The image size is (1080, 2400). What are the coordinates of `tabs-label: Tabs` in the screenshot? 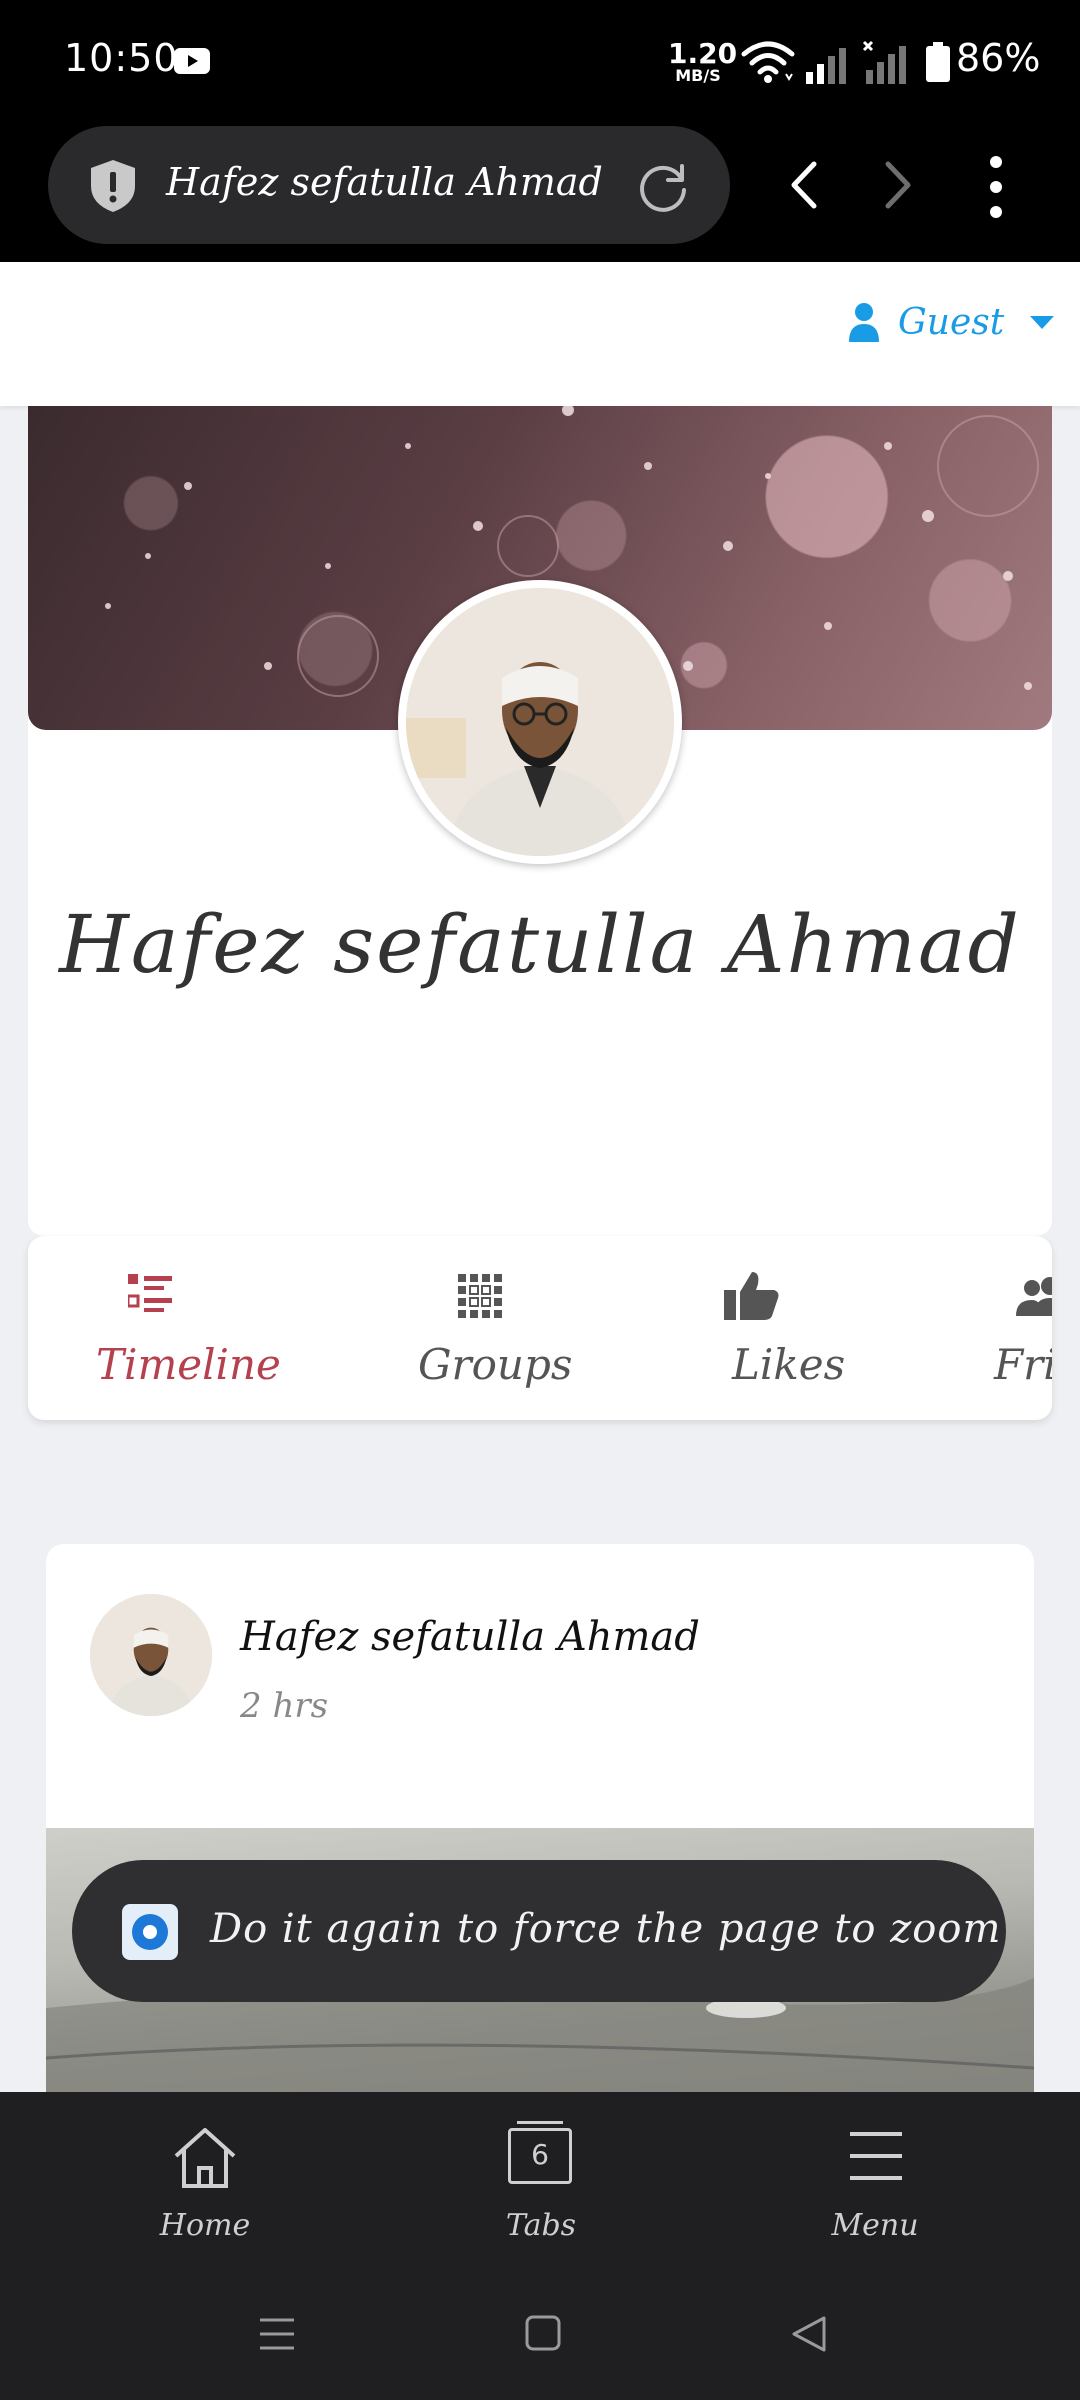 It's located at (541, 2225).